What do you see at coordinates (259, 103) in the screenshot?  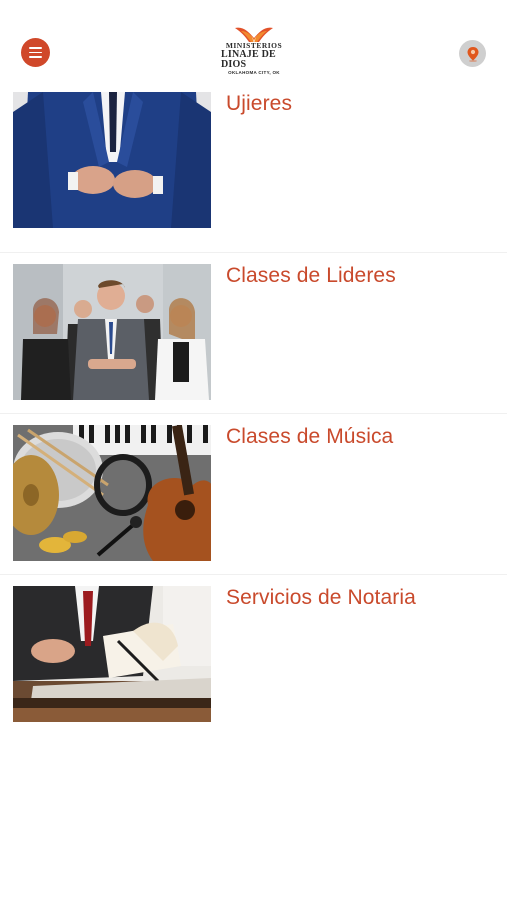 I see `item-title: Ujieres` at bounding box center [259, 103].